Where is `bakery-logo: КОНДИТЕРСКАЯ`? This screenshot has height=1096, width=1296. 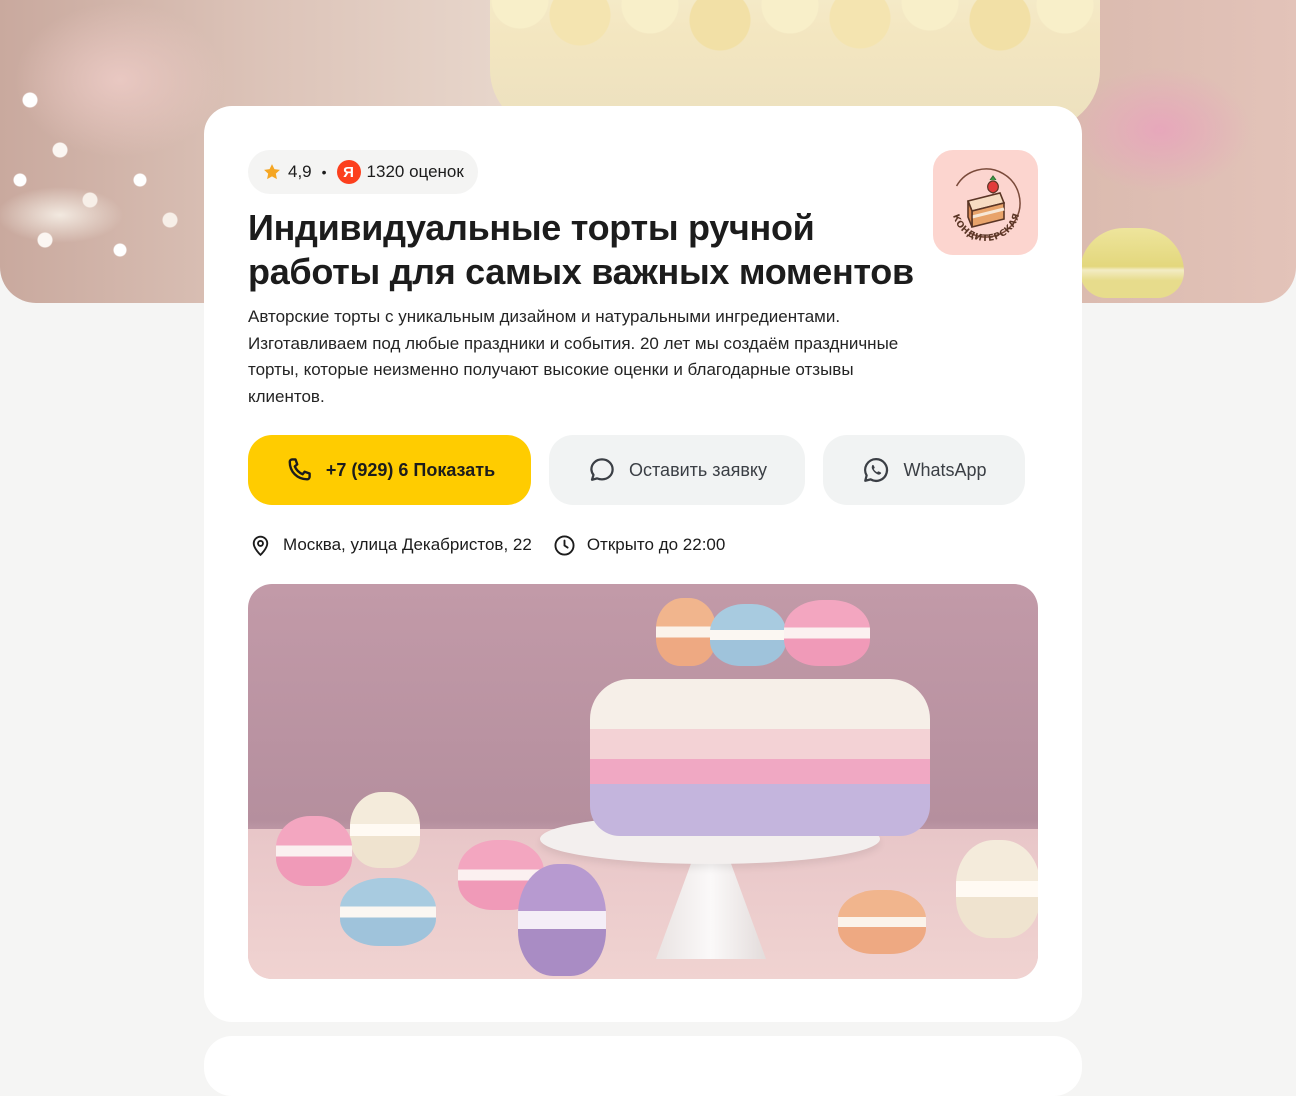 bakery-logo: КОНДИТЕРСКАЯ is located at coordinates (985, 202).